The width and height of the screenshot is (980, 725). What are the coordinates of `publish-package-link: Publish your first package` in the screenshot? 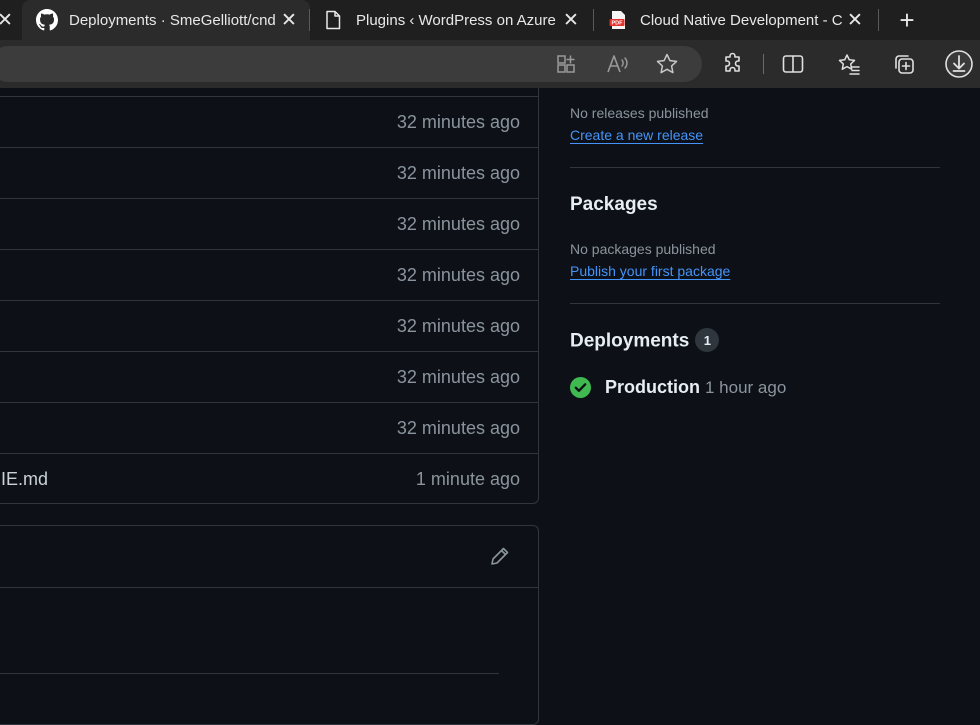 It's located at (650, 271).